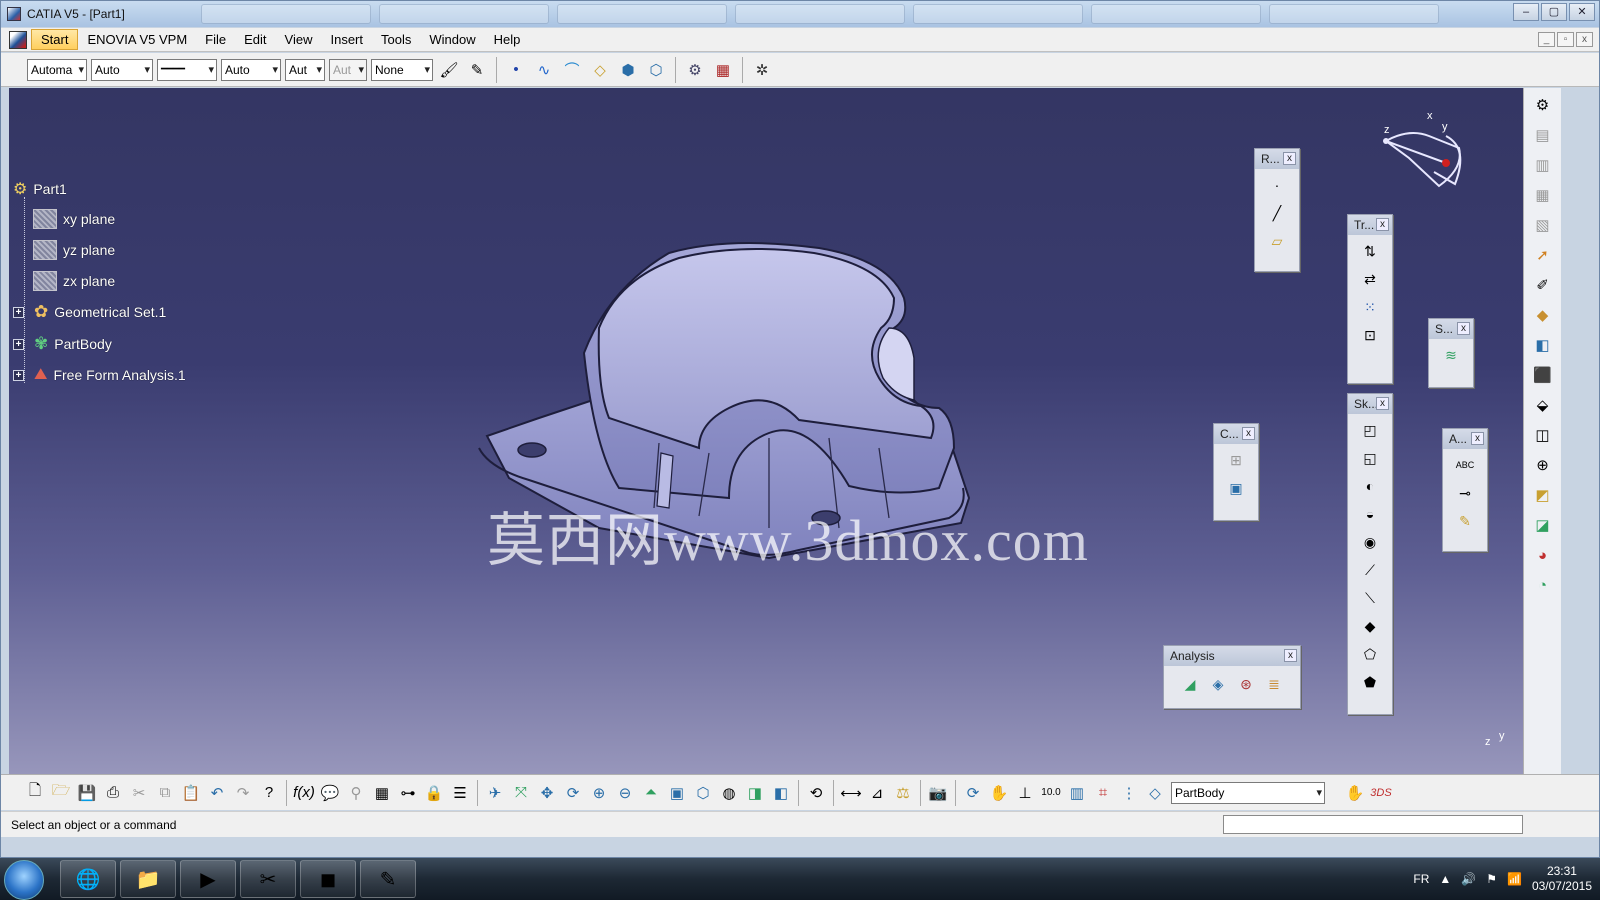 This screenshot has width=1600, height=900. I want to click on zoom-out-icon: ⊖, so click(625, 793).